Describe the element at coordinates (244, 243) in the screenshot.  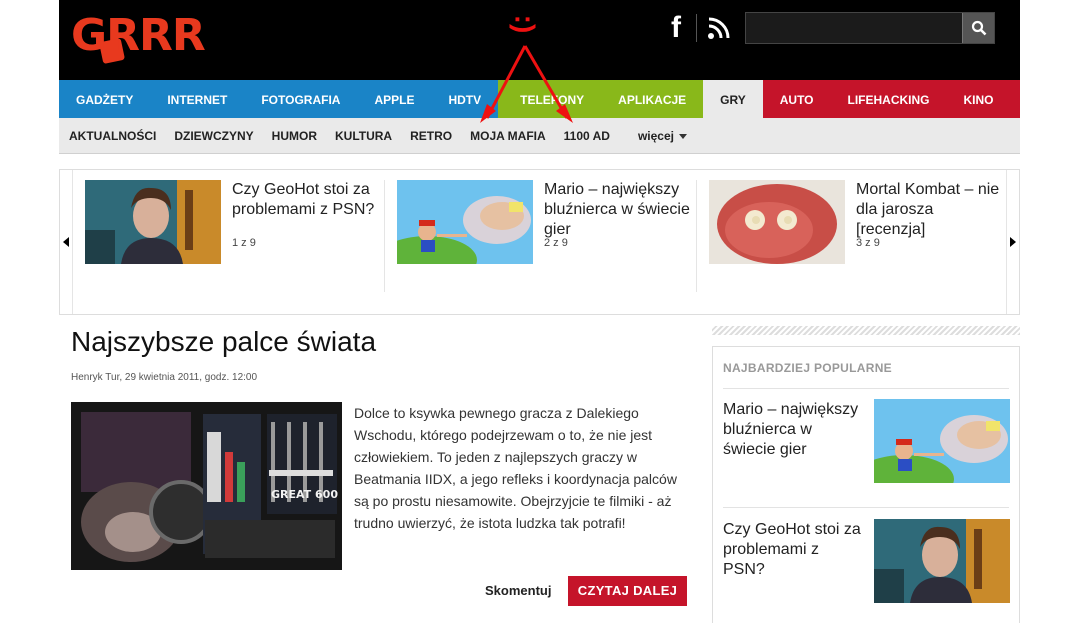
I see `carousel-item-count: 1 z 9` at that location.